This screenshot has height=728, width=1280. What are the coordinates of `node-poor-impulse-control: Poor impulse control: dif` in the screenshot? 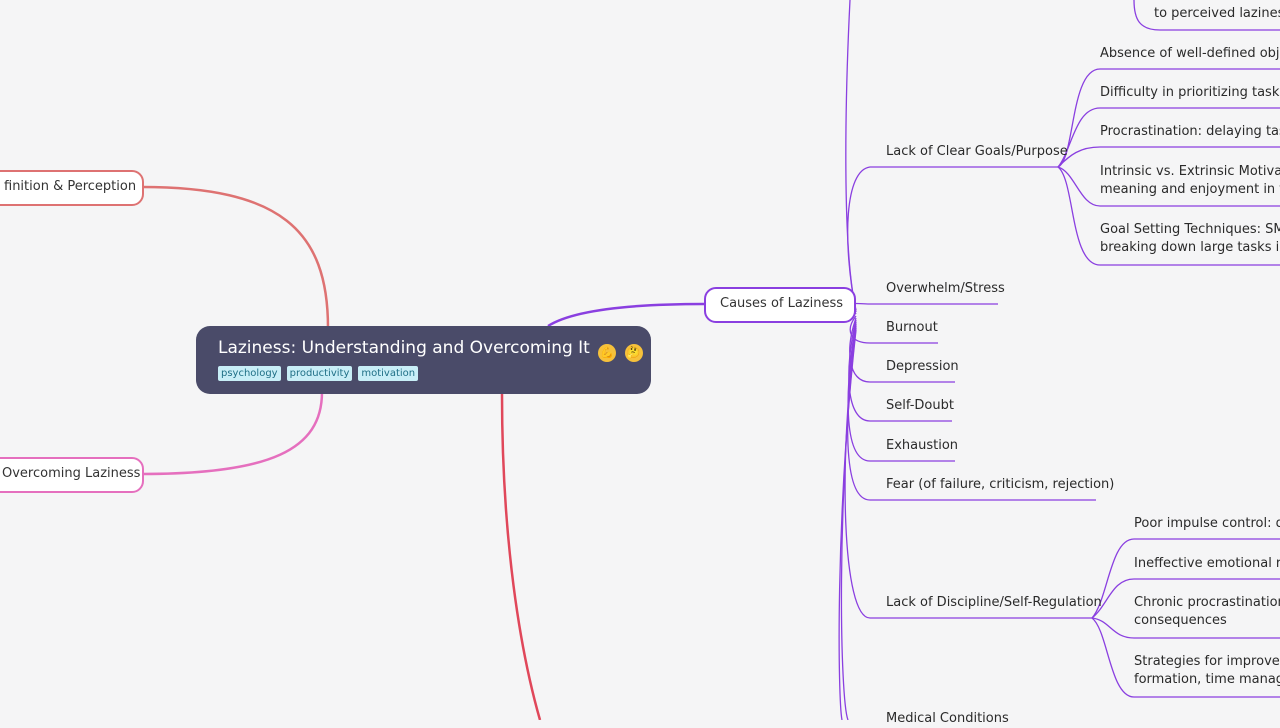 It's located at (1207, 524).